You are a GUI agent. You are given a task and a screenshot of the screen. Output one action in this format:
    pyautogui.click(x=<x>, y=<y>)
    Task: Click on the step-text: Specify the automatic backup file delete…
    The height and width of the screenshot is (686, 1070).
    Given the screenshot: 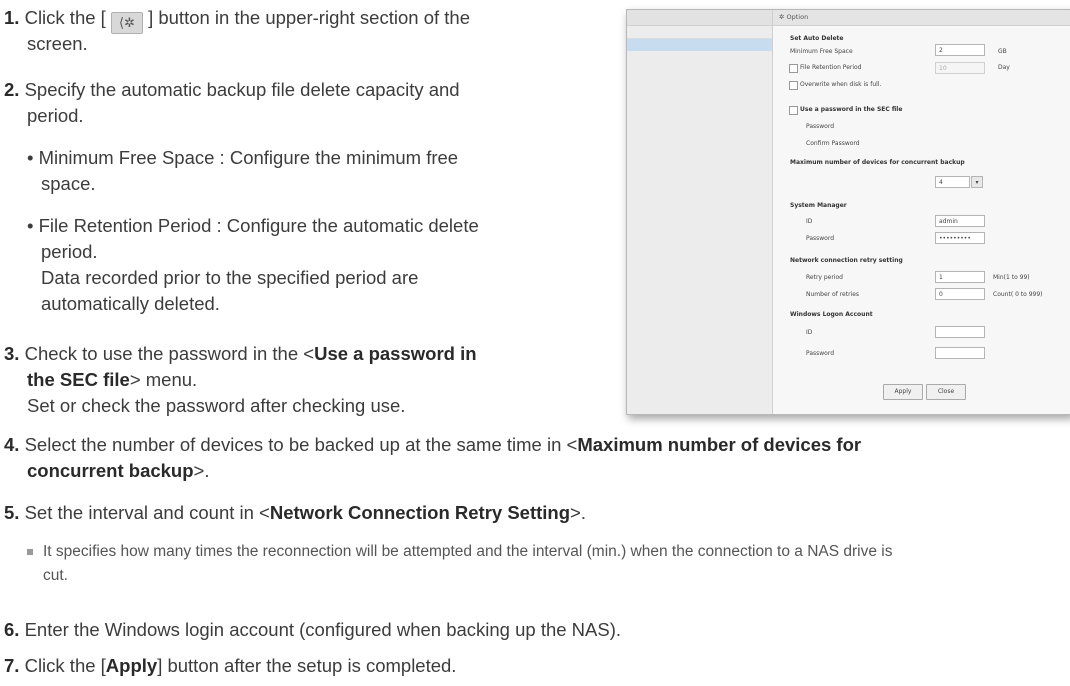 What is the action you would take?
    pyautogui.click(x=242, y=89)
    